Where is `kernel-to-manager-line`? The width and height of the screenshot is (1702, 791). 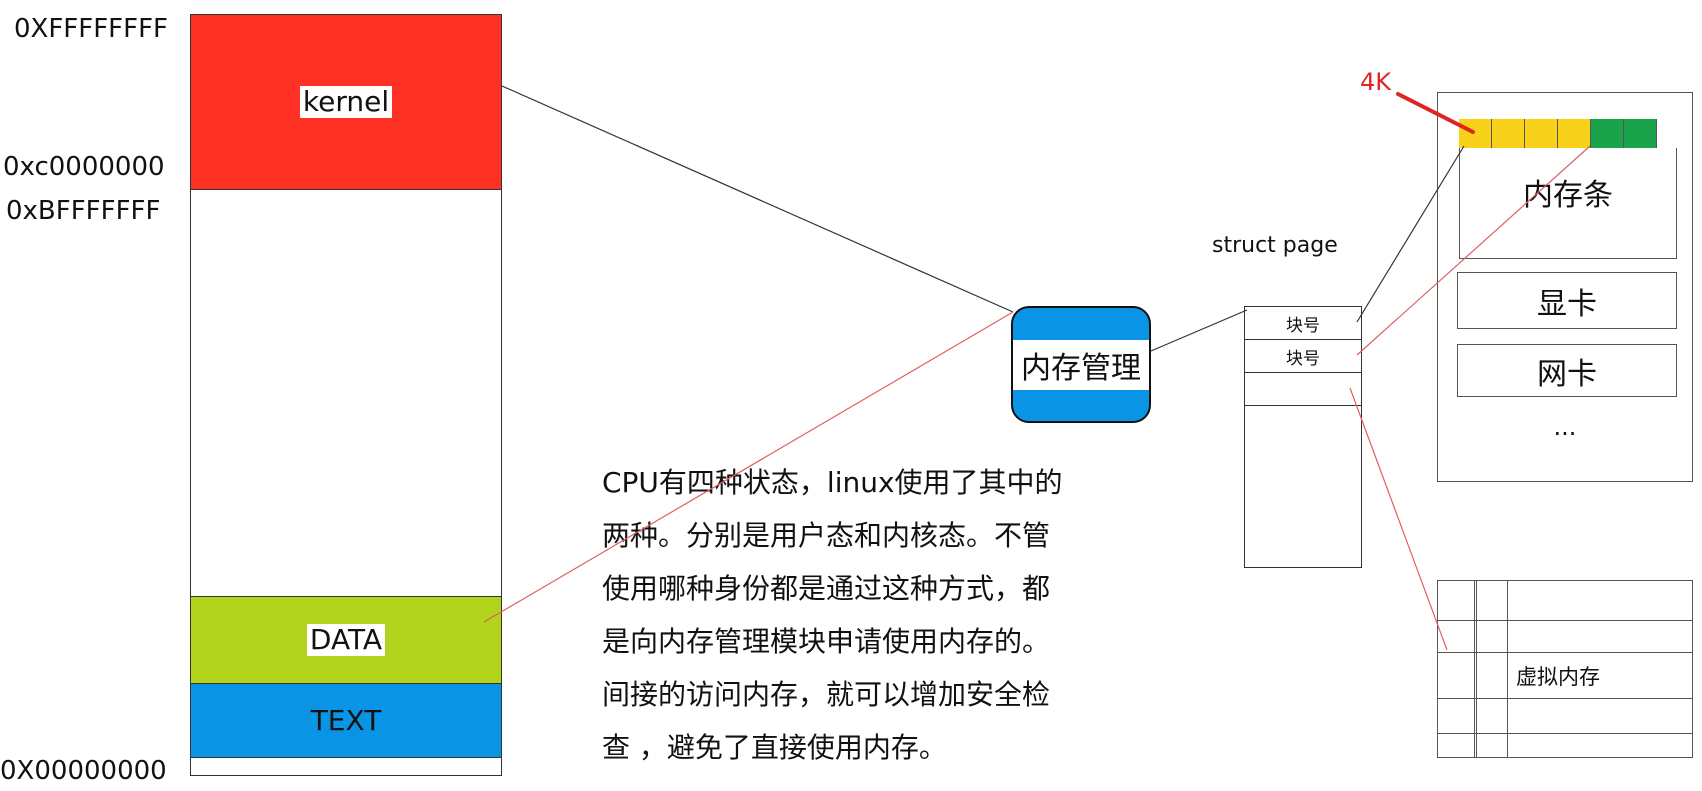 kernel-to-manager-line is located at coordinates (757, 199).